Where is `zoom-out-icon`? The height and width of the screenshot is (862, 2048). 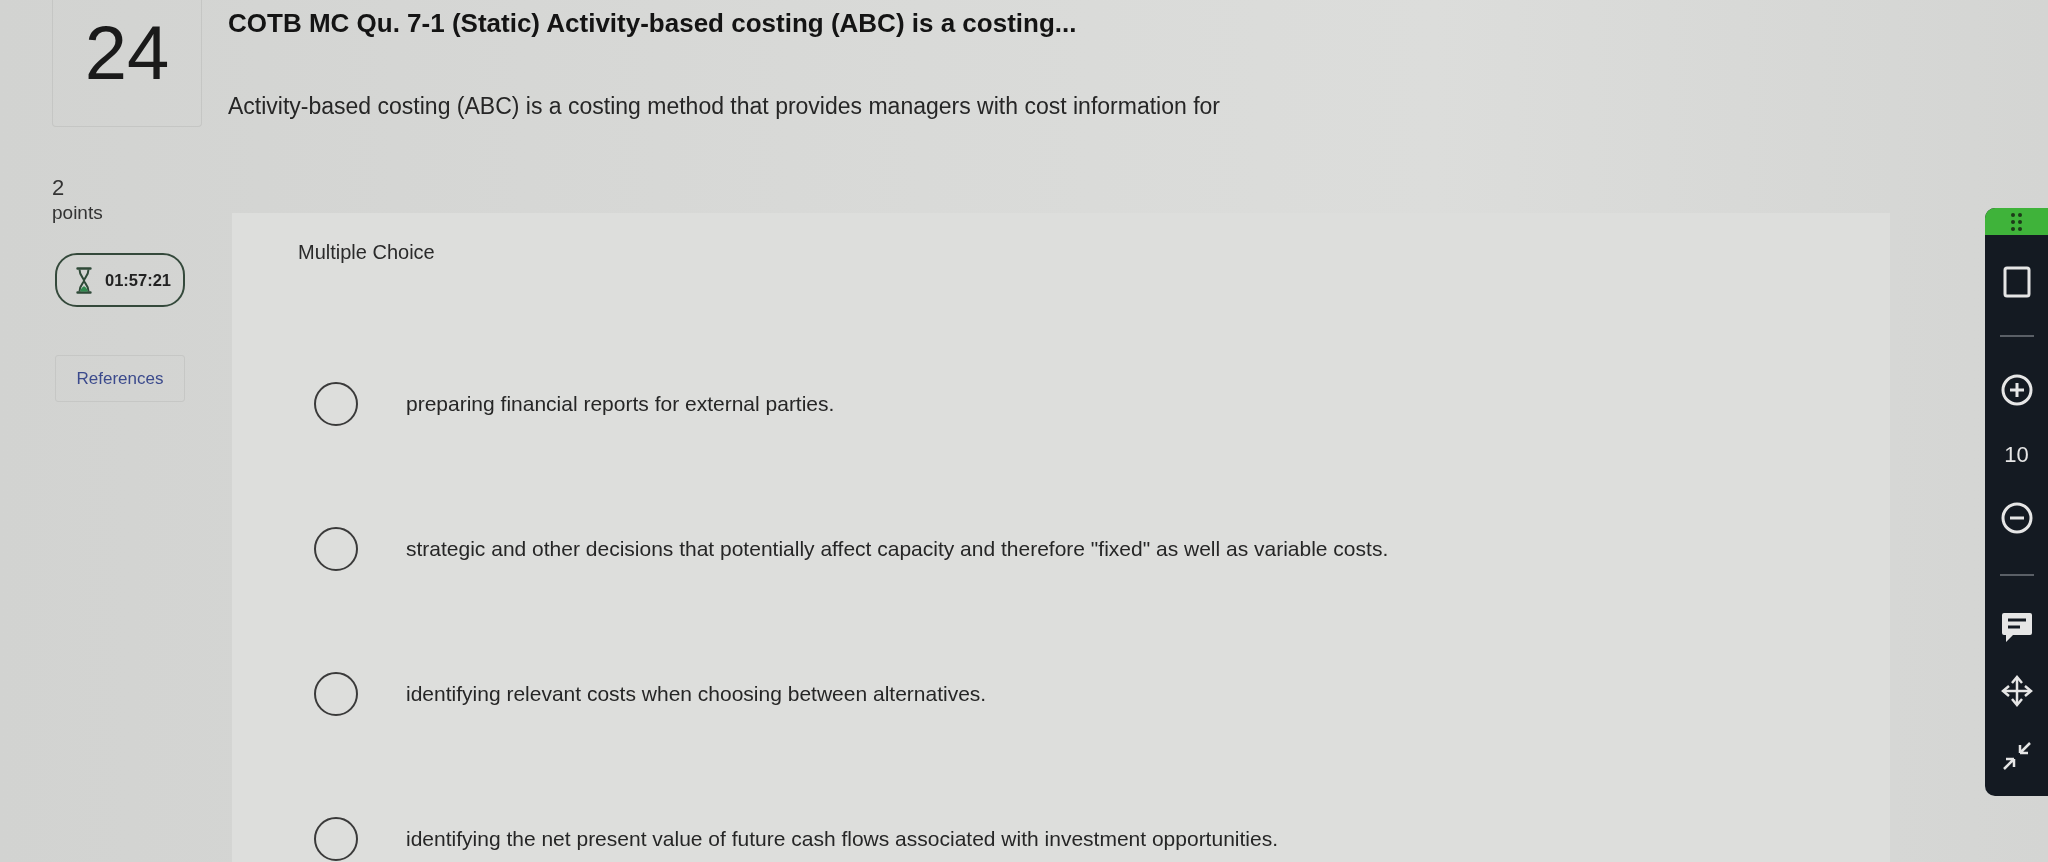
zoom-out-icon is located at coordinates (2016, 518).